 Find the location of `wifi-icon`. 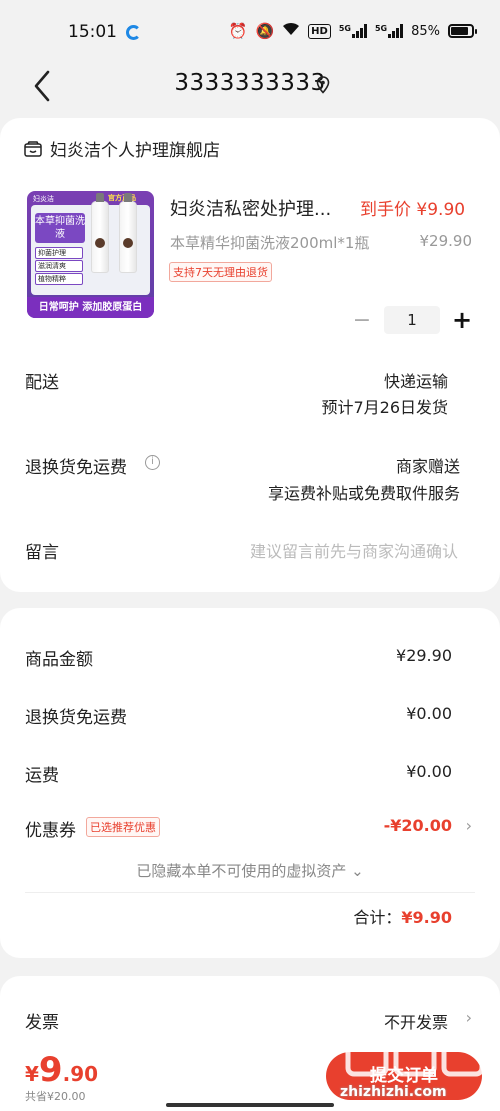

wifi-icon is located at coordinates (291, 31).